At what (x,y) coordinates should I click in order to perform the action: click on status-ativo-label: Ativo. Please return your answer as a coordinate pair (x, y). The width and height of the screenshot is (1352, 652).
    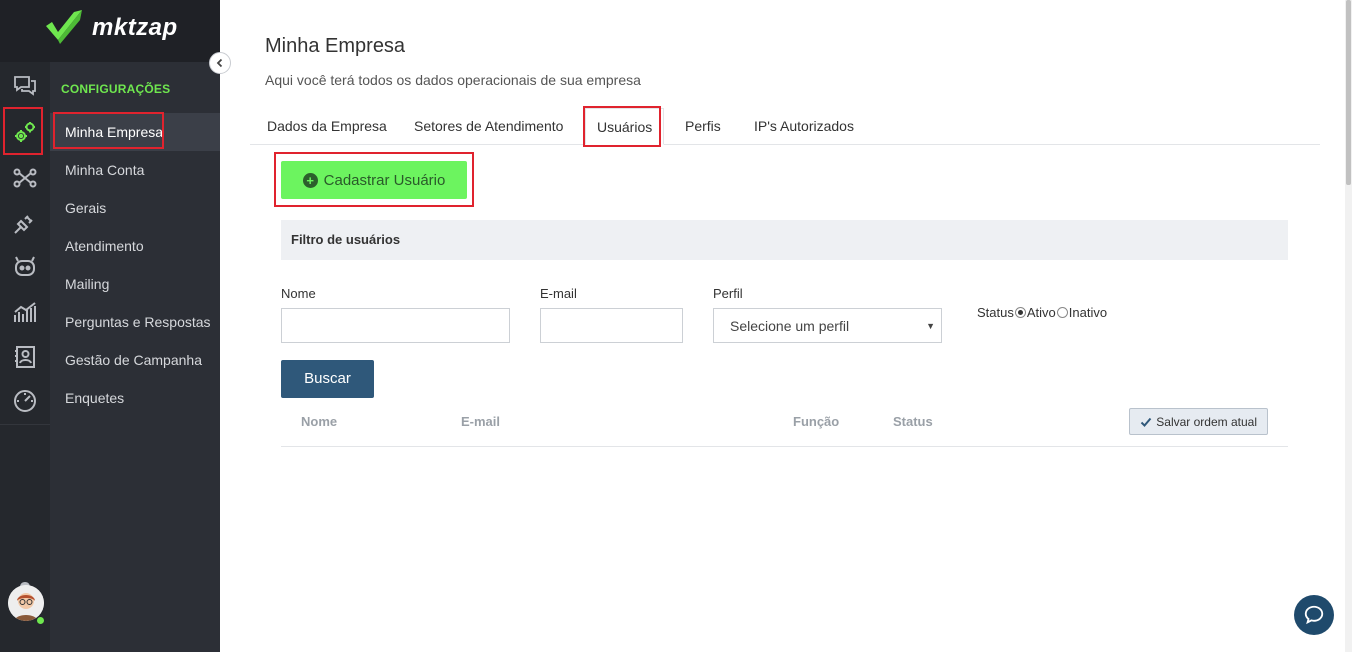
    Looking at the image, I should click on (1041, 312).